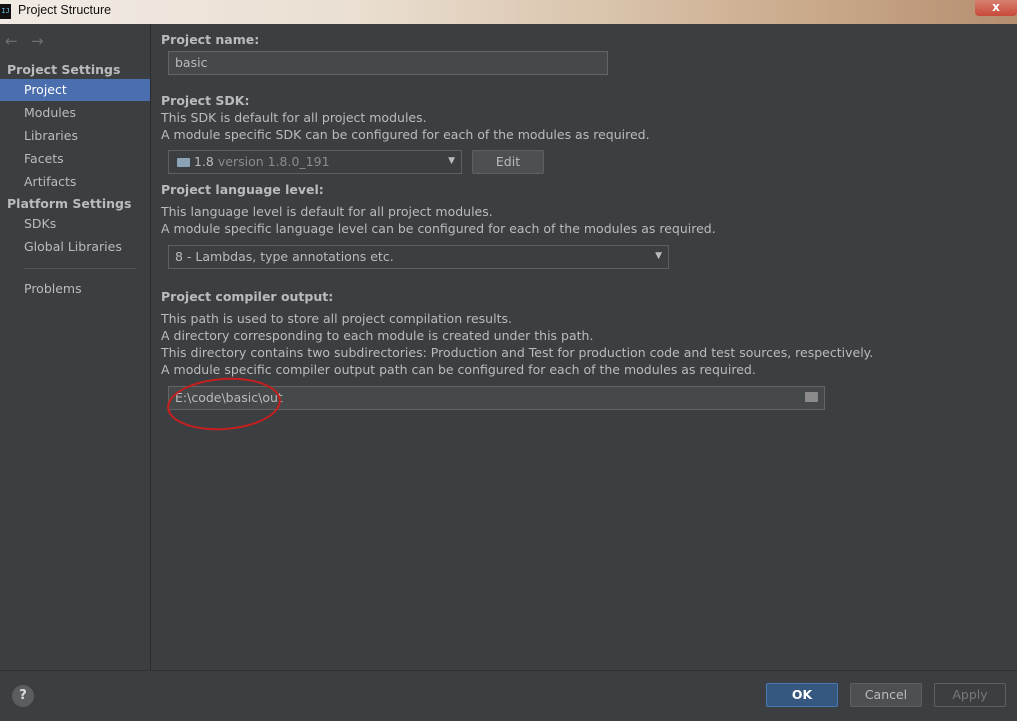 The width and height of the screenshot is (1017, 721). Describe the element at coordinates (886, 695) in the screenshot. I see `cancel-button: Cancel` at that location.